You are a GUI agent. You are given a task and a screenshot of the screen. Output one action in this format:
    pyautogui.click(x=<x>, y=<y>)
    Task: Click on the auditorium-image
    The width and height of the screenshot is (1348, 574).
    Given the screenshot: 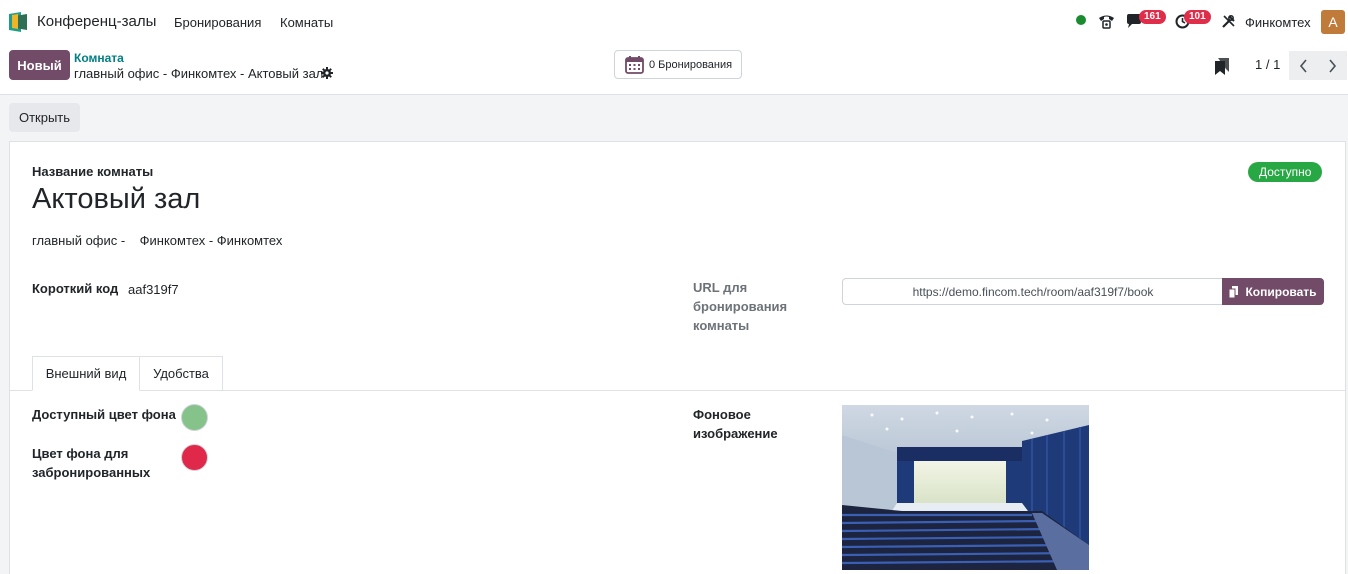 What is the action you would take?
    pyautogui.click(x=965, y=487)
    